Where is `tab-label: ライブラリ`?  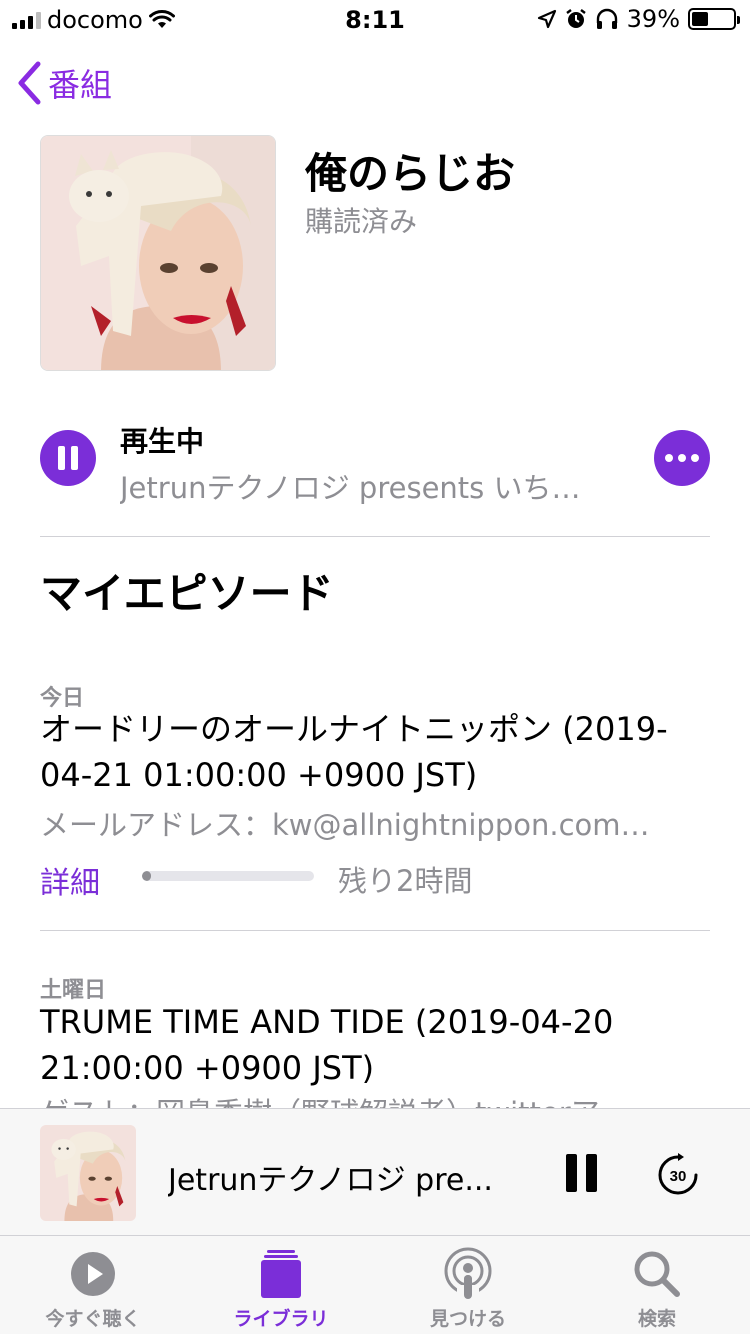 tab-label: ライブラリ is located at coordinates (281, 1319).